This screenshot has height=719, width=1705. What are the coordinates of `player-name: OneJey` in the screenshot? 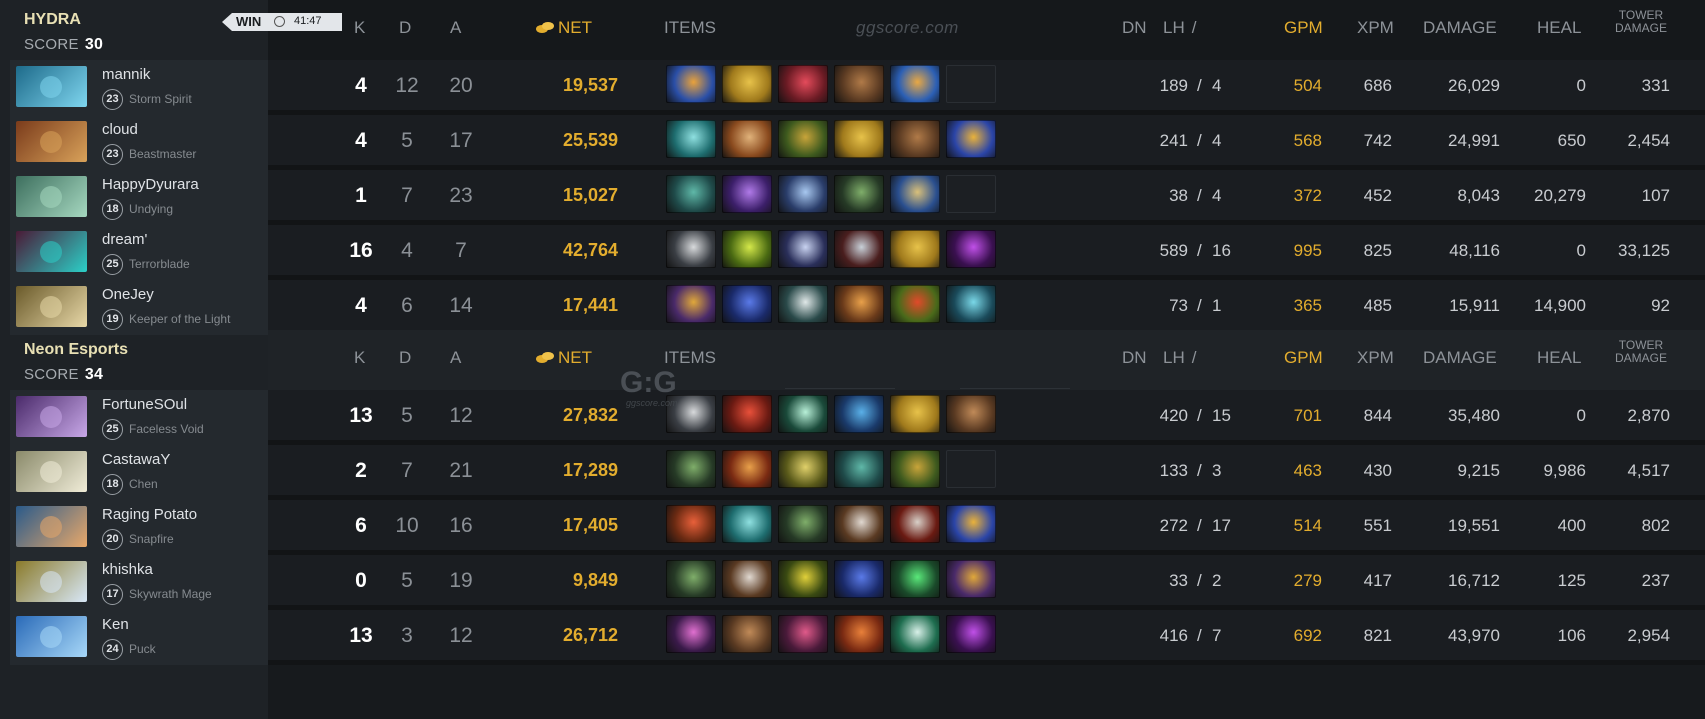 It's located at (128, 294).